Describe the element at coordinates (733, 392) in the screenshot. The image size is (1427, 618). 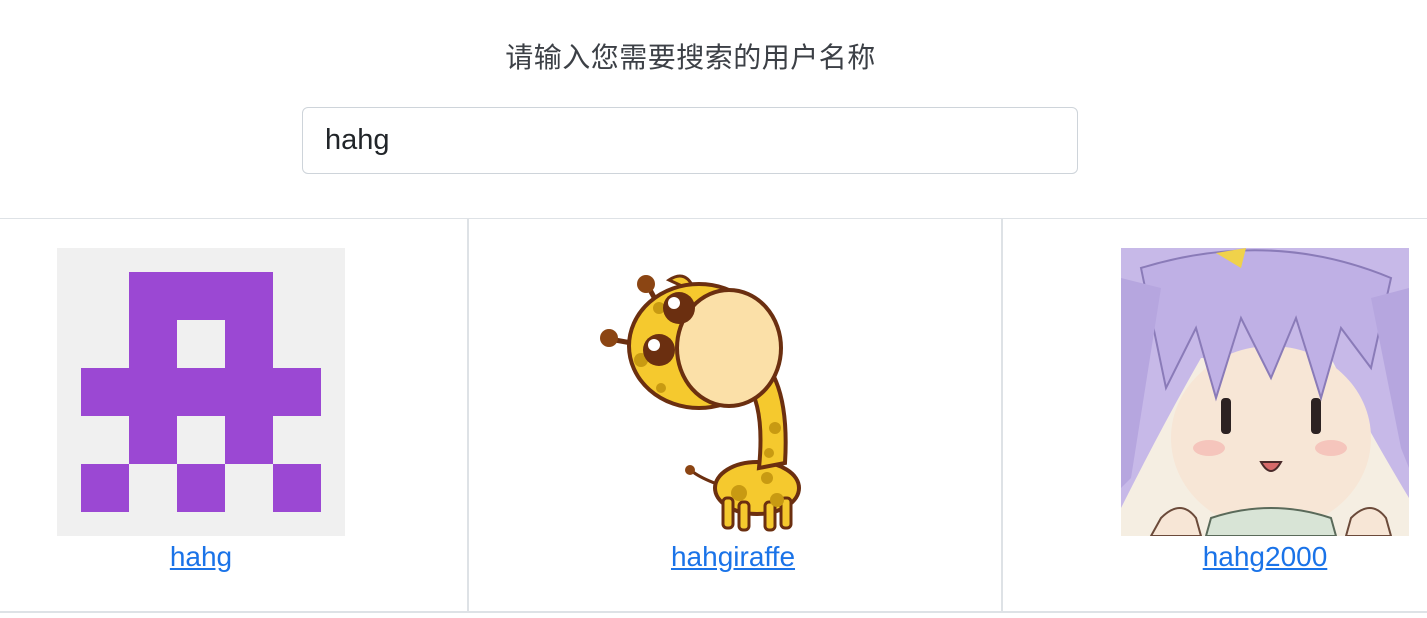
I see `giraffe-avatar` at that location.